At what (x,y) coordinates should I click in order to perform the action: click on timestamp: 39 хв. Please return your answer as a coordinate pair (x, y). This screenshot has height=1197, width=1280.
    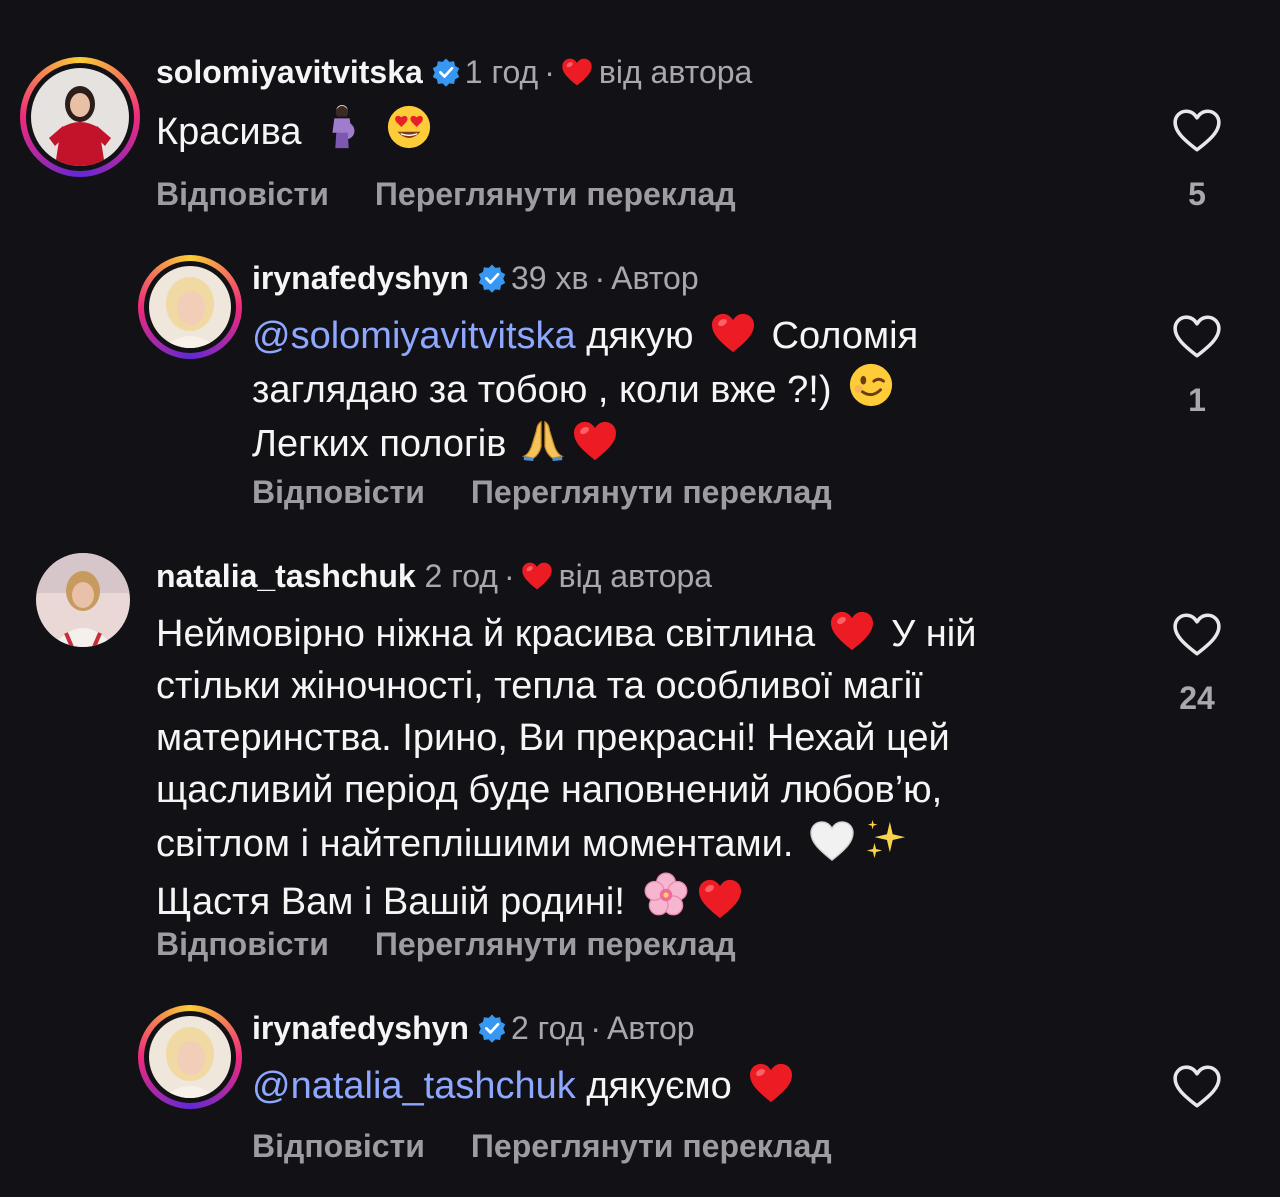
    Looking at the image, I should click on (549, 278).